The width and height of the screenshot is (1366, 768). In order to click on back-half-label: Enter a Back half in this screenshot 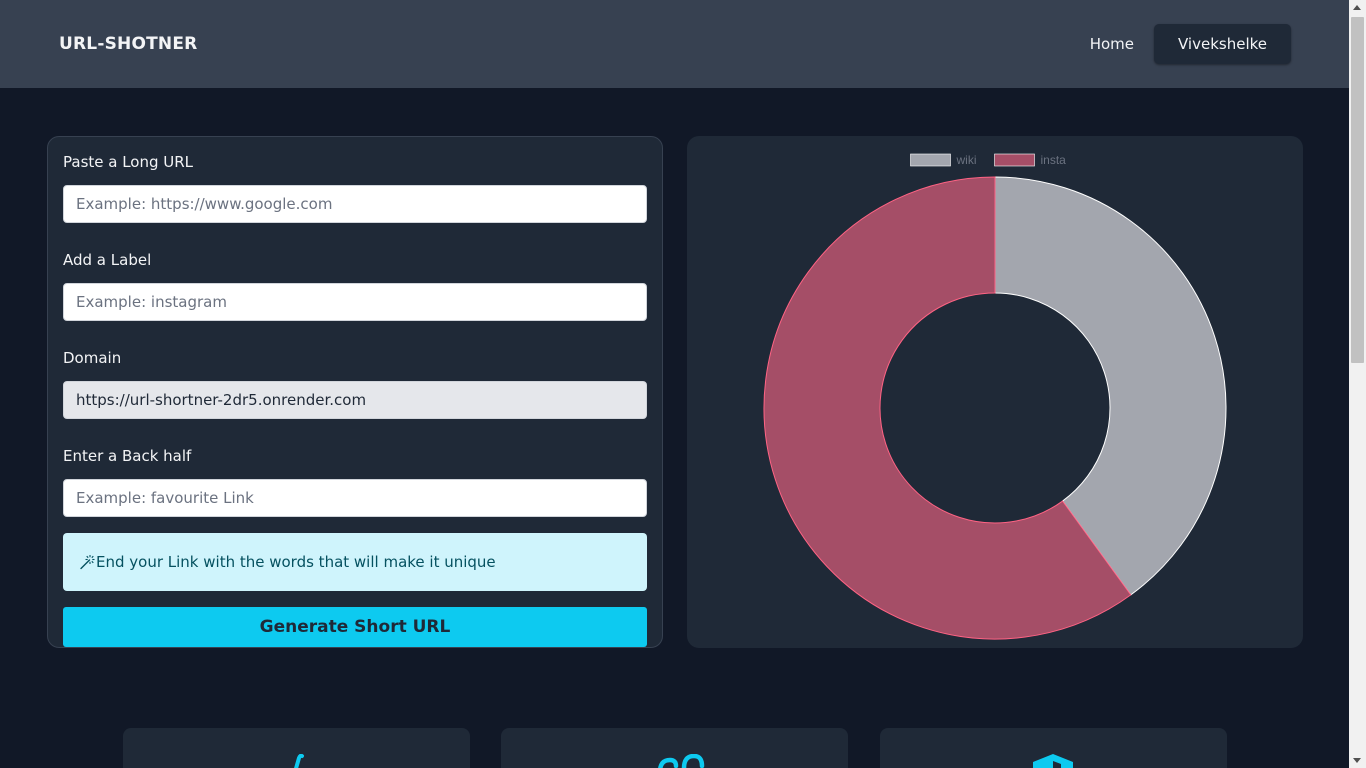, I will do `click(127, 456)`.